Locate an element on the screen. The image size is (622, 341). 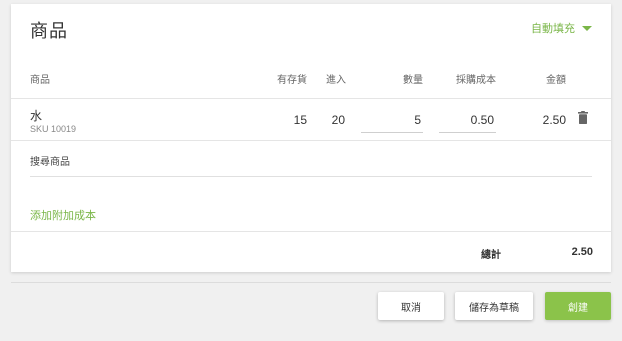
search-underline is located at coordinates (311, 176).